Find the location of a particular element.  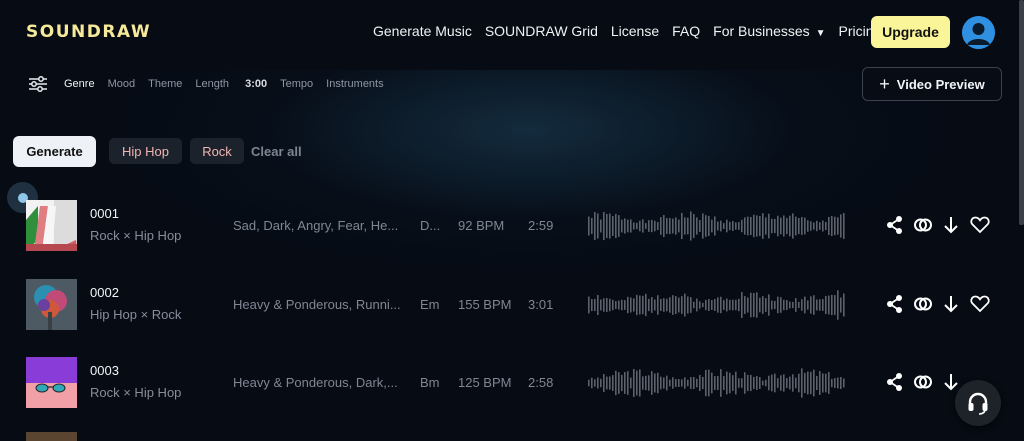

generate-button: Generate is located at coordinates (54, 151).